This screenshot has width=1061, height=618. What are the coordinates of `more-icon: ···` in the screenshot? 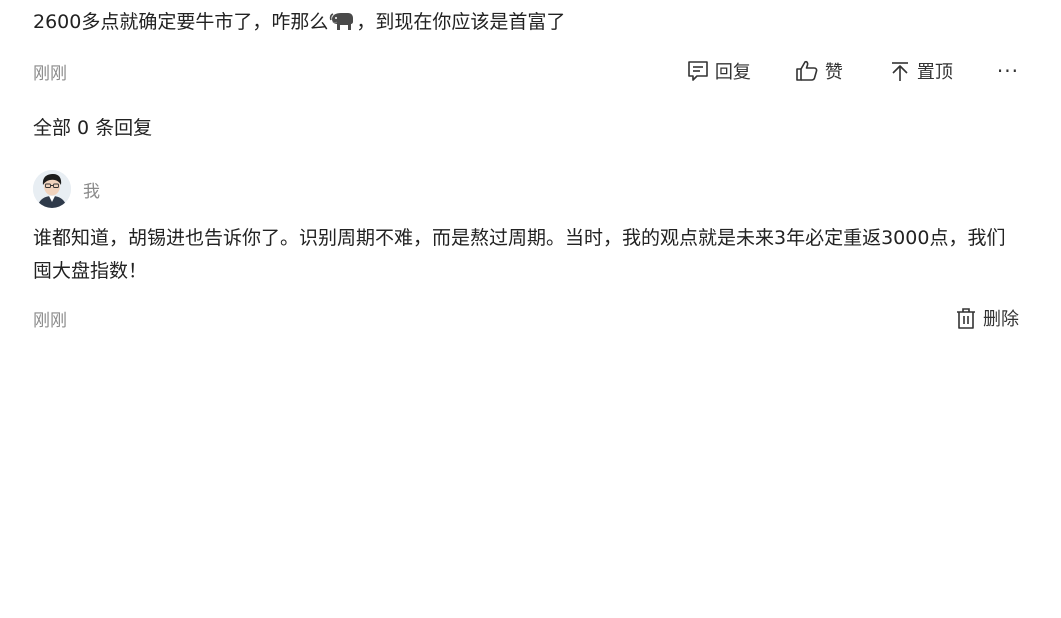 It's located at (1007, 71).